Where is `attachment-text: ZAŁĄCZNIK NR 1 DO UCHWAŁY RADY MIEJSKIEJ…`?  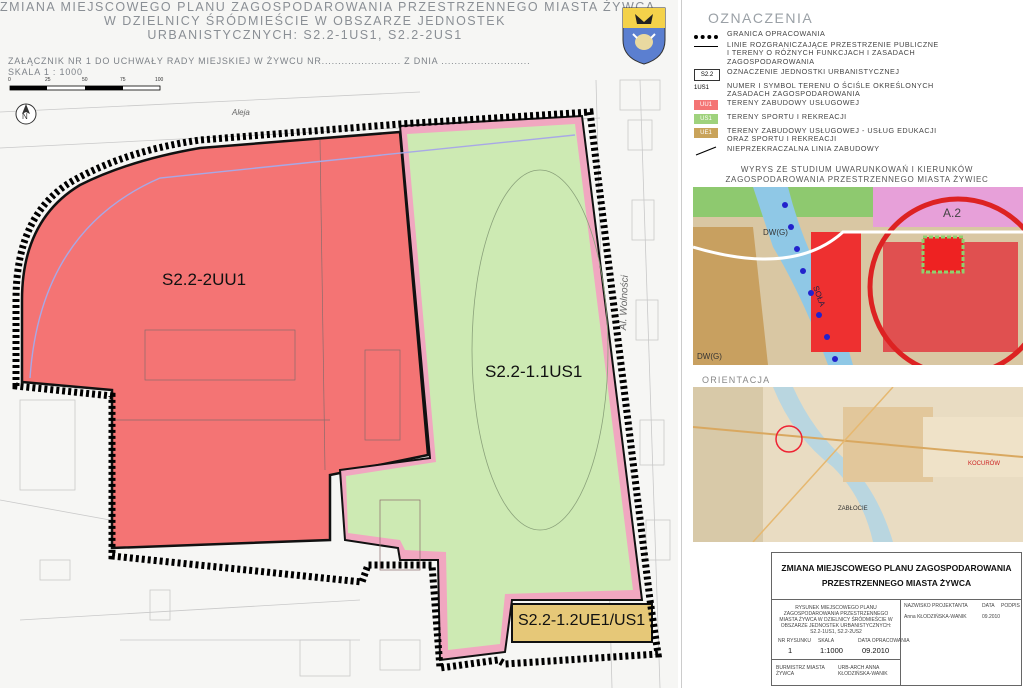
attachment-text: ZAŁĄCZNIK NR 1 DO UCHWAŁY RADY MIEJSKIEJ… is located at coordinates (269, 61).